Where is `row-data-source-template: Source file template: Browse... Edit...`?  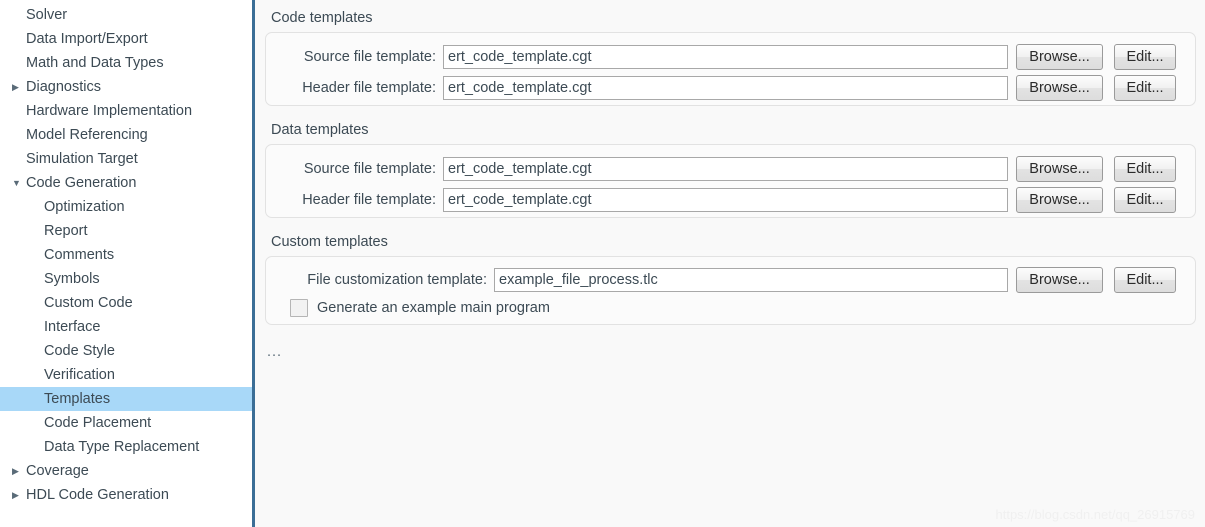
row-data-source-template: Source file template: Browse... Edit... is located at coordinates (731, 168).